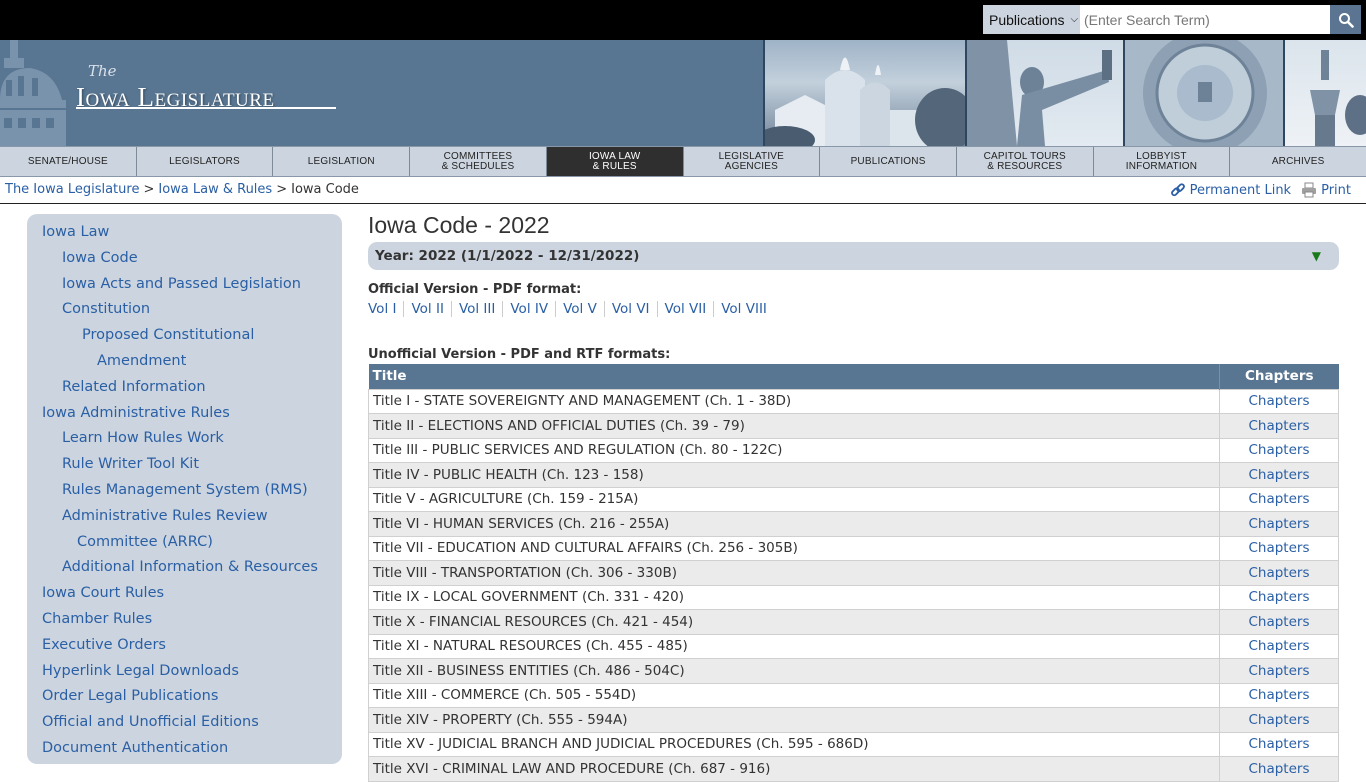  What do you see at coordinates (528, 309) in the screenshot?
I see `vol-link-4: Vol IV` at bounding box center [528, 309].